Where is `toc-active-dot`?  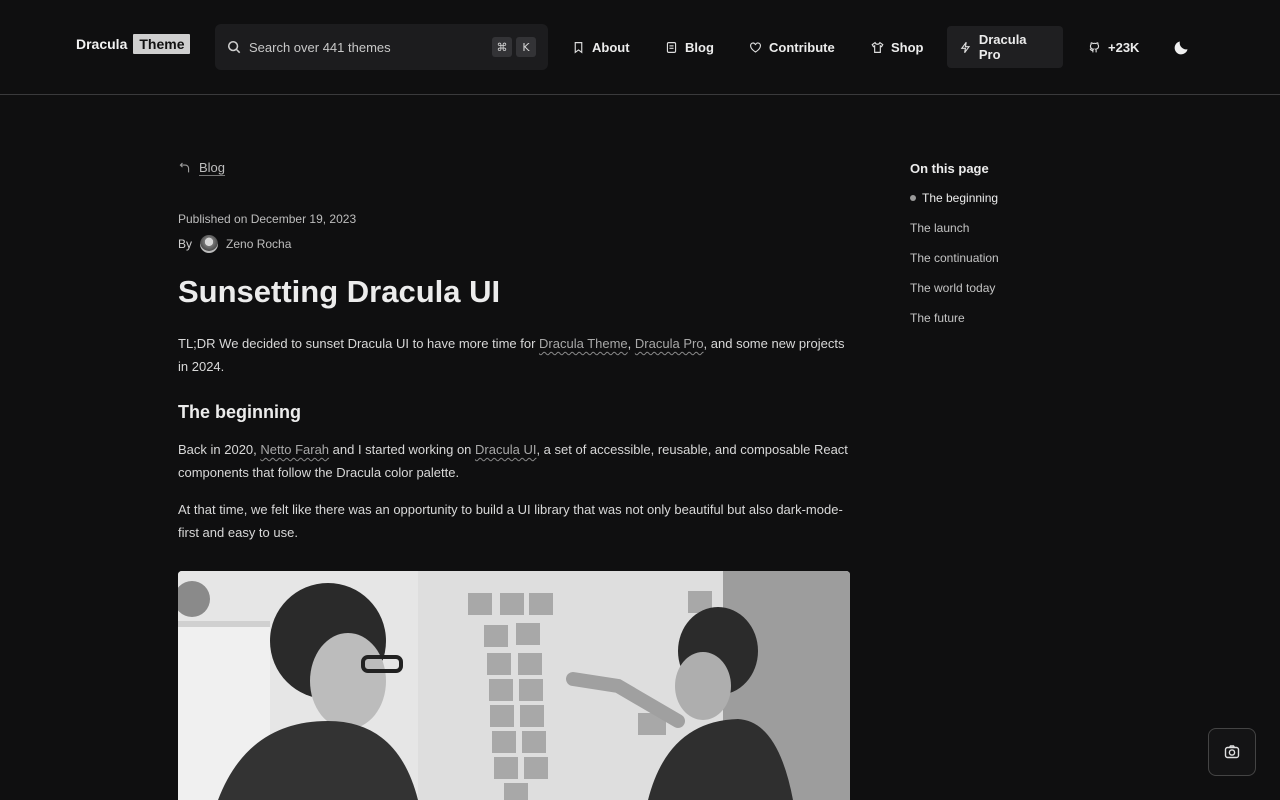
toc-active-dot is located at coordinates (913, 198).